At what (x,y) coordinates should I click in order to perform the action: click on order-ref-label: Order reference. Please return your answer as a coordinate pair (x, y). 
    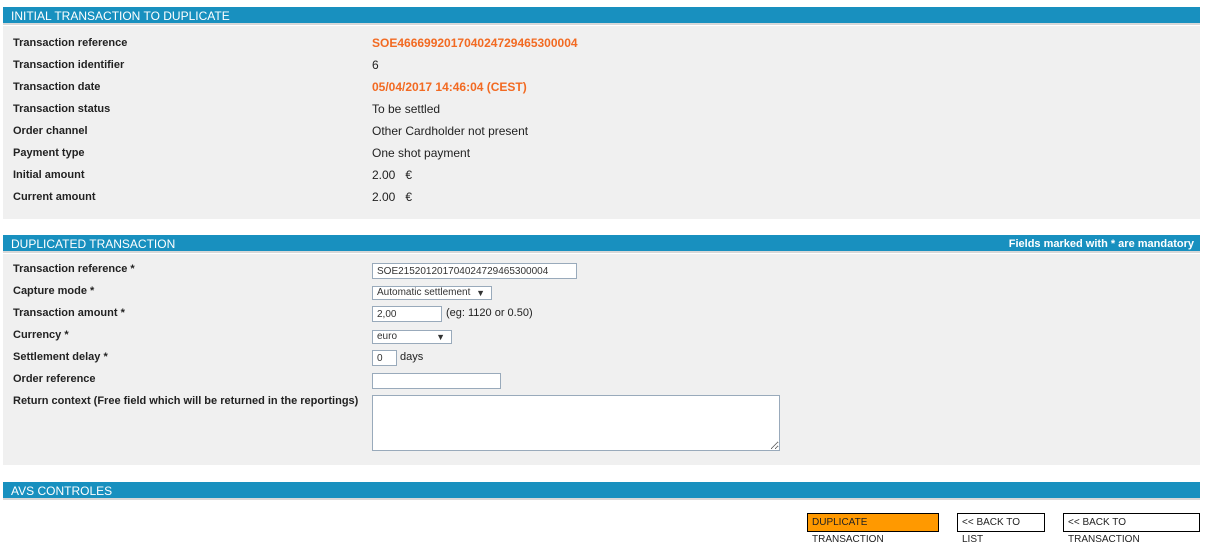
    Looking at the image, I should click on (54, 379).